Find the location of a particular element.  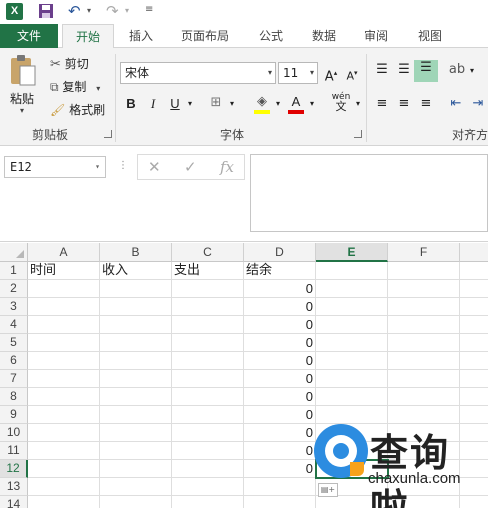

format-painter-button: 🖌 格式刷 is located at coordinates (77, 110).